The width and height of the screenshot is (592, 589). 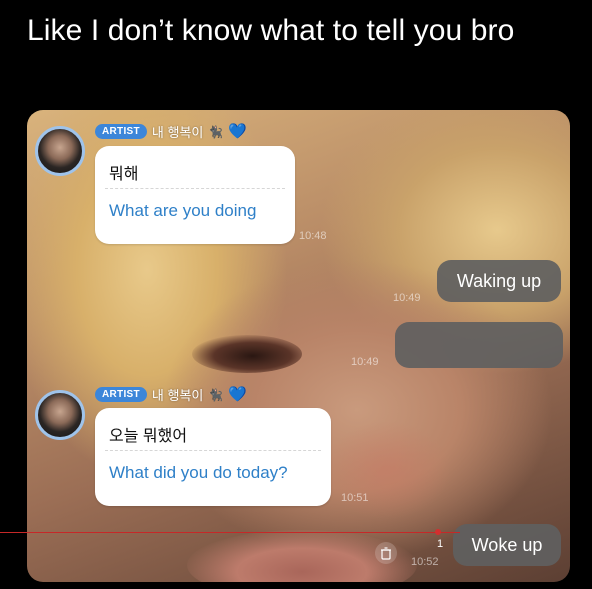 I want to click on incoming-message: 오늘 뭐했어 What did you do today?, so click(x=213, y=457).